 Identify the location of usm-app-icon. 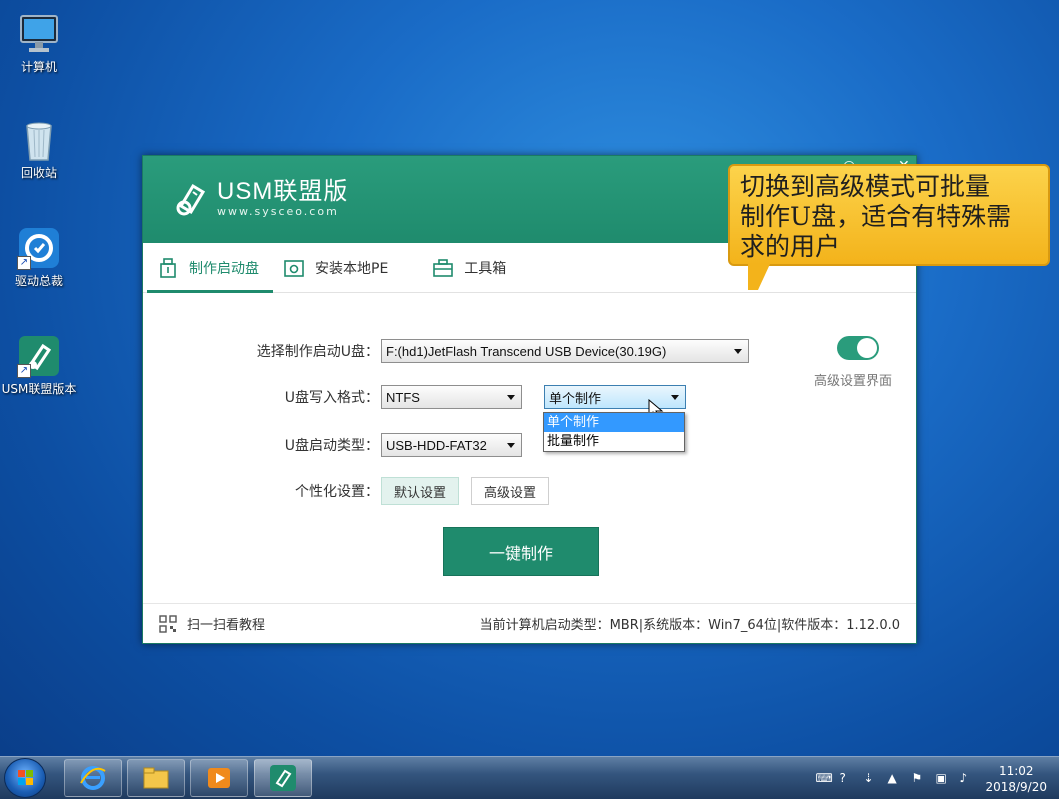
(283, 778).